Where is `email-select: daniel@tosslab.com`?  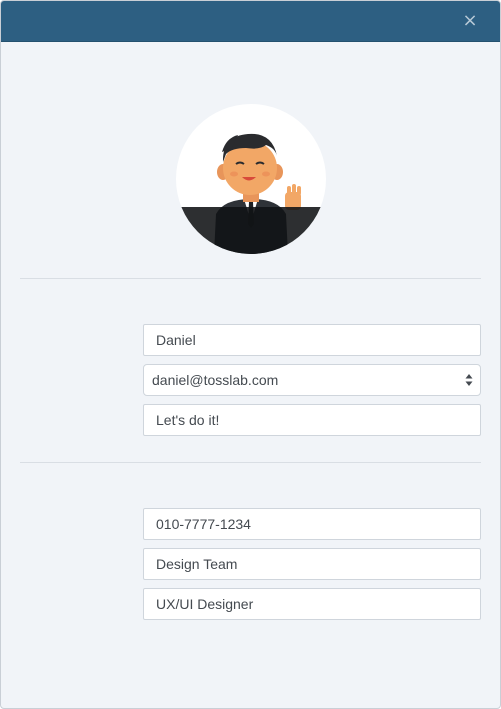 email-select: daniel@tosslab.com is located at coordinates (312, 380).